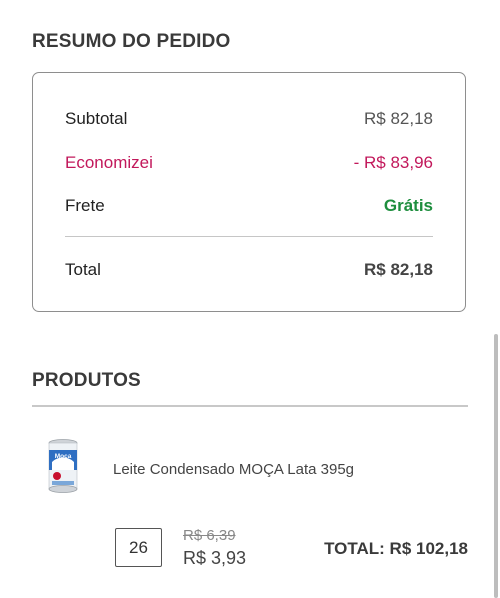  What do you see at coordinates (496, 466) in the screenshot?
I see `scrollbar` at bounding box center [496, 466].